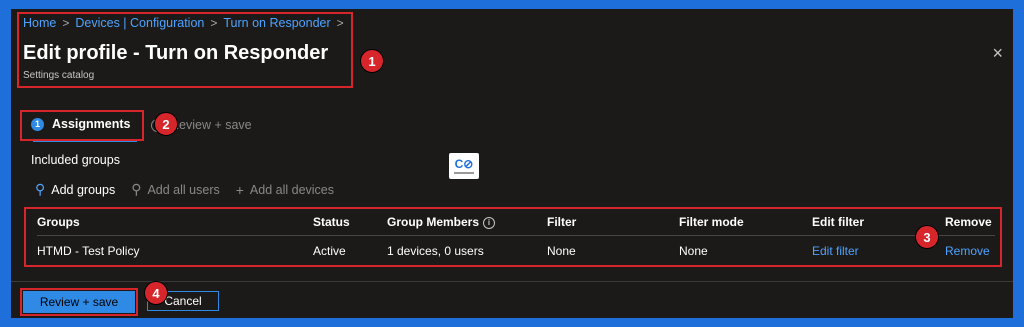 This screenshot has height=327, width=1024. I want to click on logo-underline, so click(464, 173).